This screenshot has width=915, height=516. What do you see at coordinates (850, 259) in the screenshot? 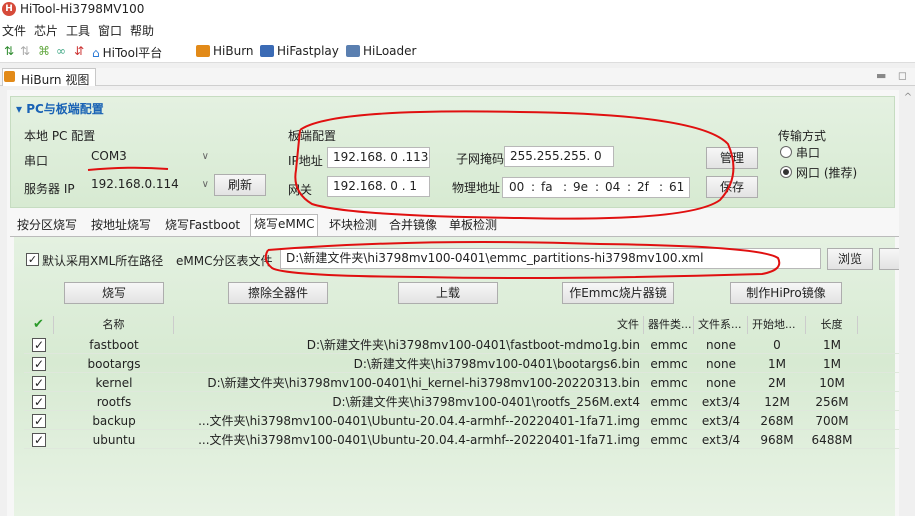
I see `browse-button: 浏览` at bounding box center [850, 259].